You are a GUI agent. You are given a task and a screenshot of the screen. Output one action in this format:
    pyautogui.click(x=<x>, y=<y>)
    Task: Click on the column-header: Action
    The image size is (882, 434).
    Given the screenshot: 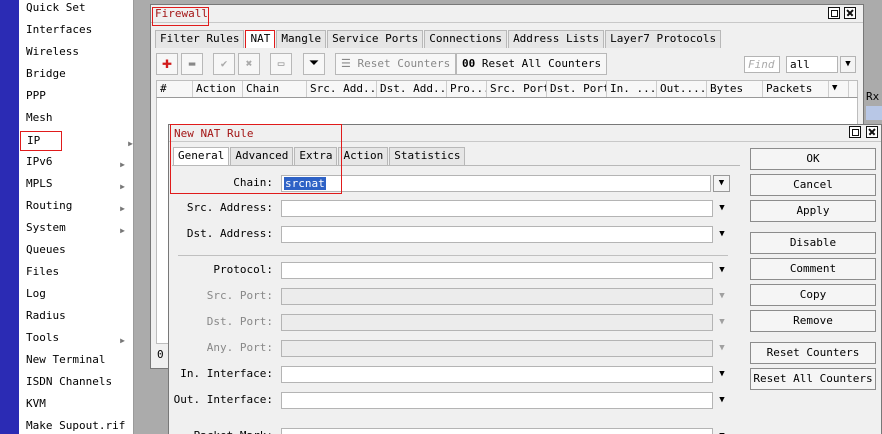 What is the action you would take?
    pyautogui.click(x=218, y=89)
    